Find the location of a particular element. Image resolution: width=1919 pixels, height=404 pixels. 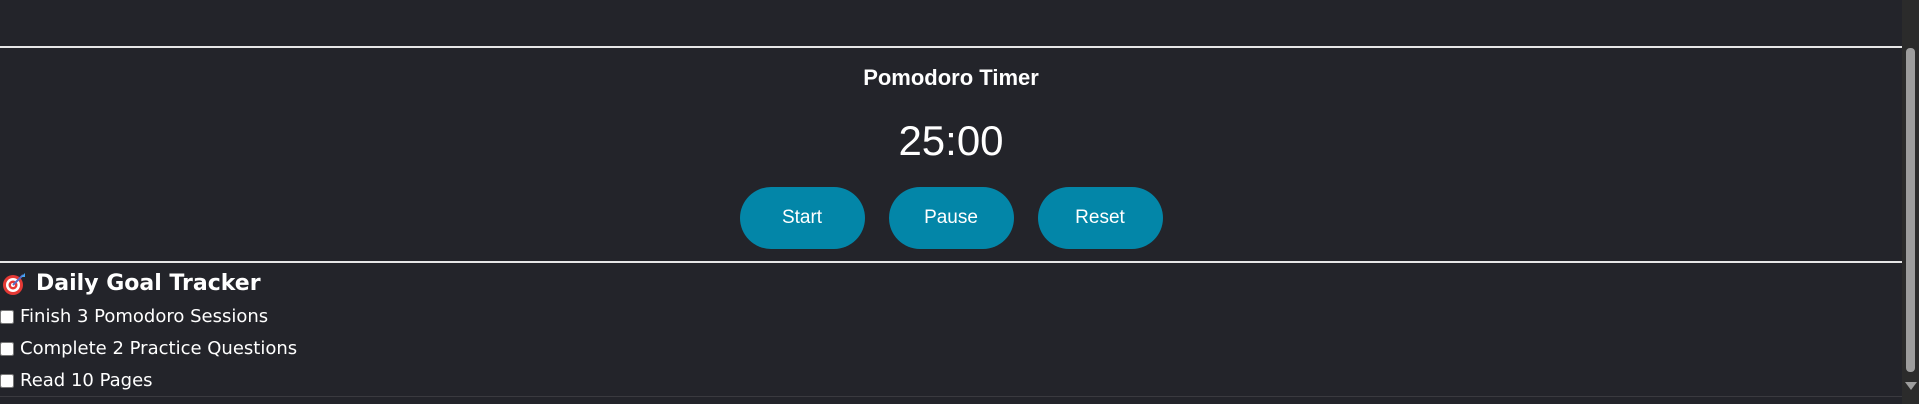

start-button: Start is located at coordinates (802, 218).